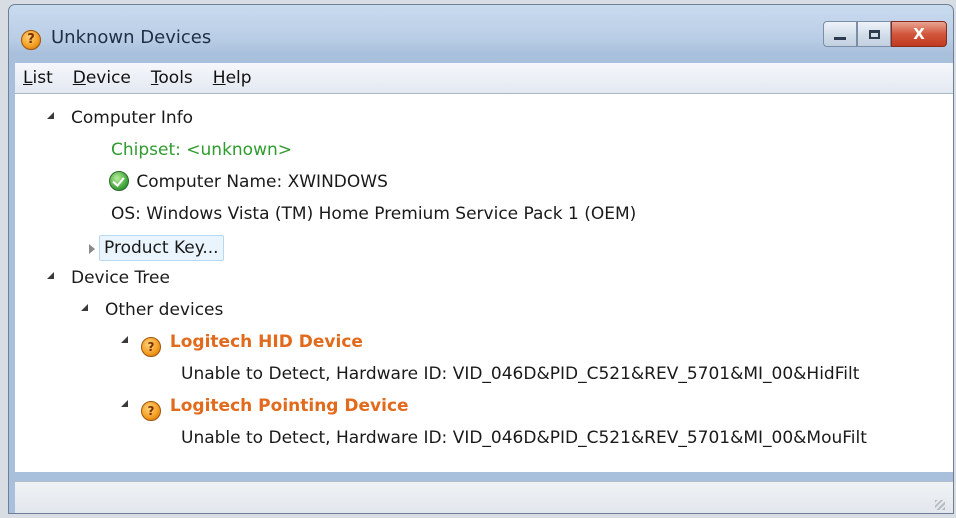 The image size is (956, 518). I want to click on tree-node-device: ? Logitech Pointing Device, so click(275, 406).